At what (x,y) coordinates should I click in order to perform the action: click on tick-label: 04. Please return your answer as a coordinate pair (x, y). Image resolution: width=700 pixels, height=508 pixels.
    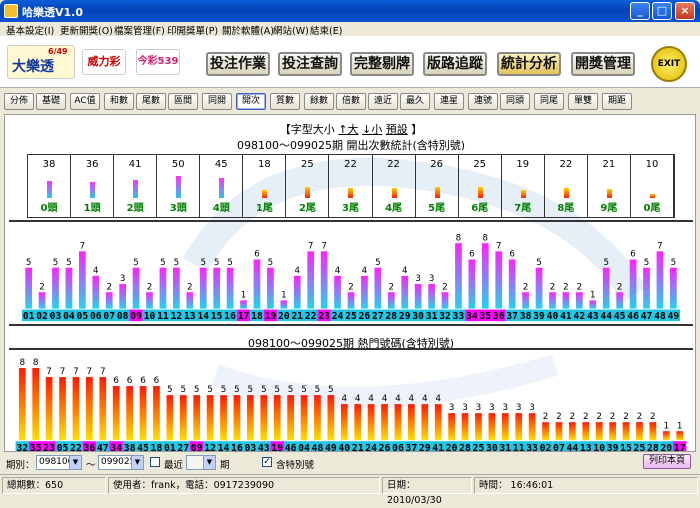
    Looking at the image, I should click on (69, 316).